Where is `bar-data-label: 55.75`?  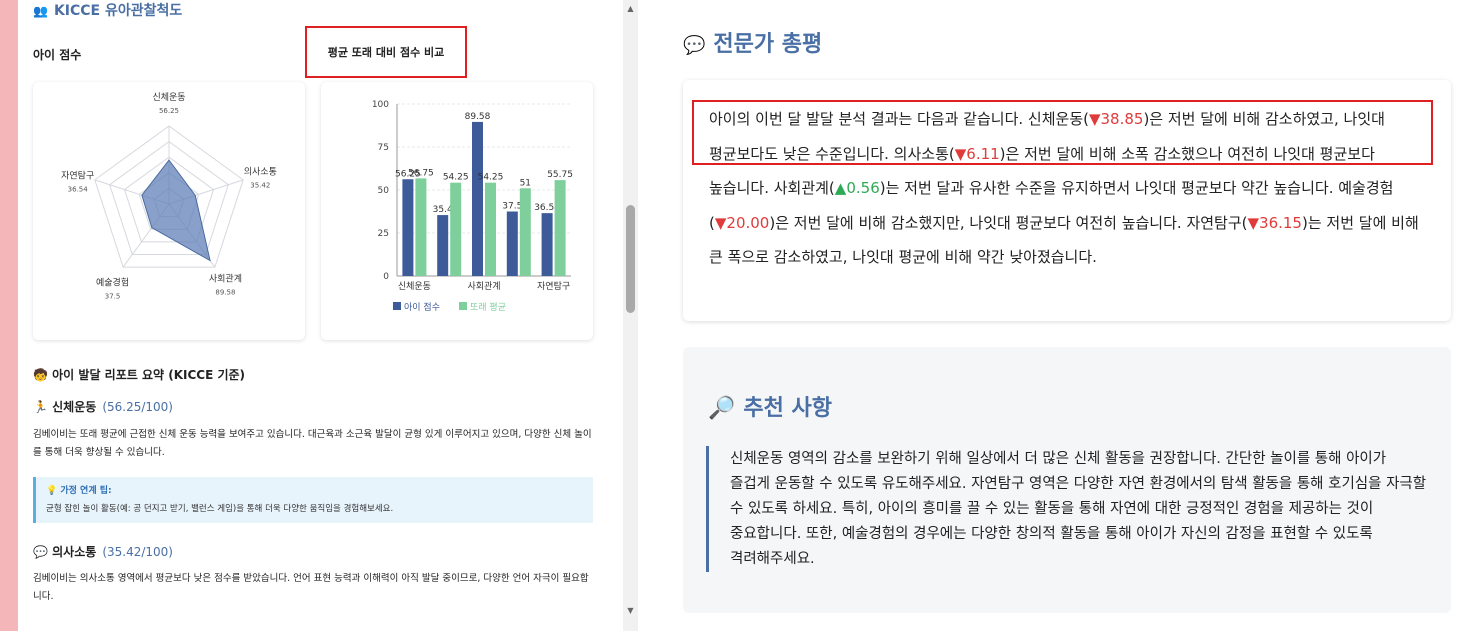 bar-data-label: 55.75 is located at coordinates (560, 175).